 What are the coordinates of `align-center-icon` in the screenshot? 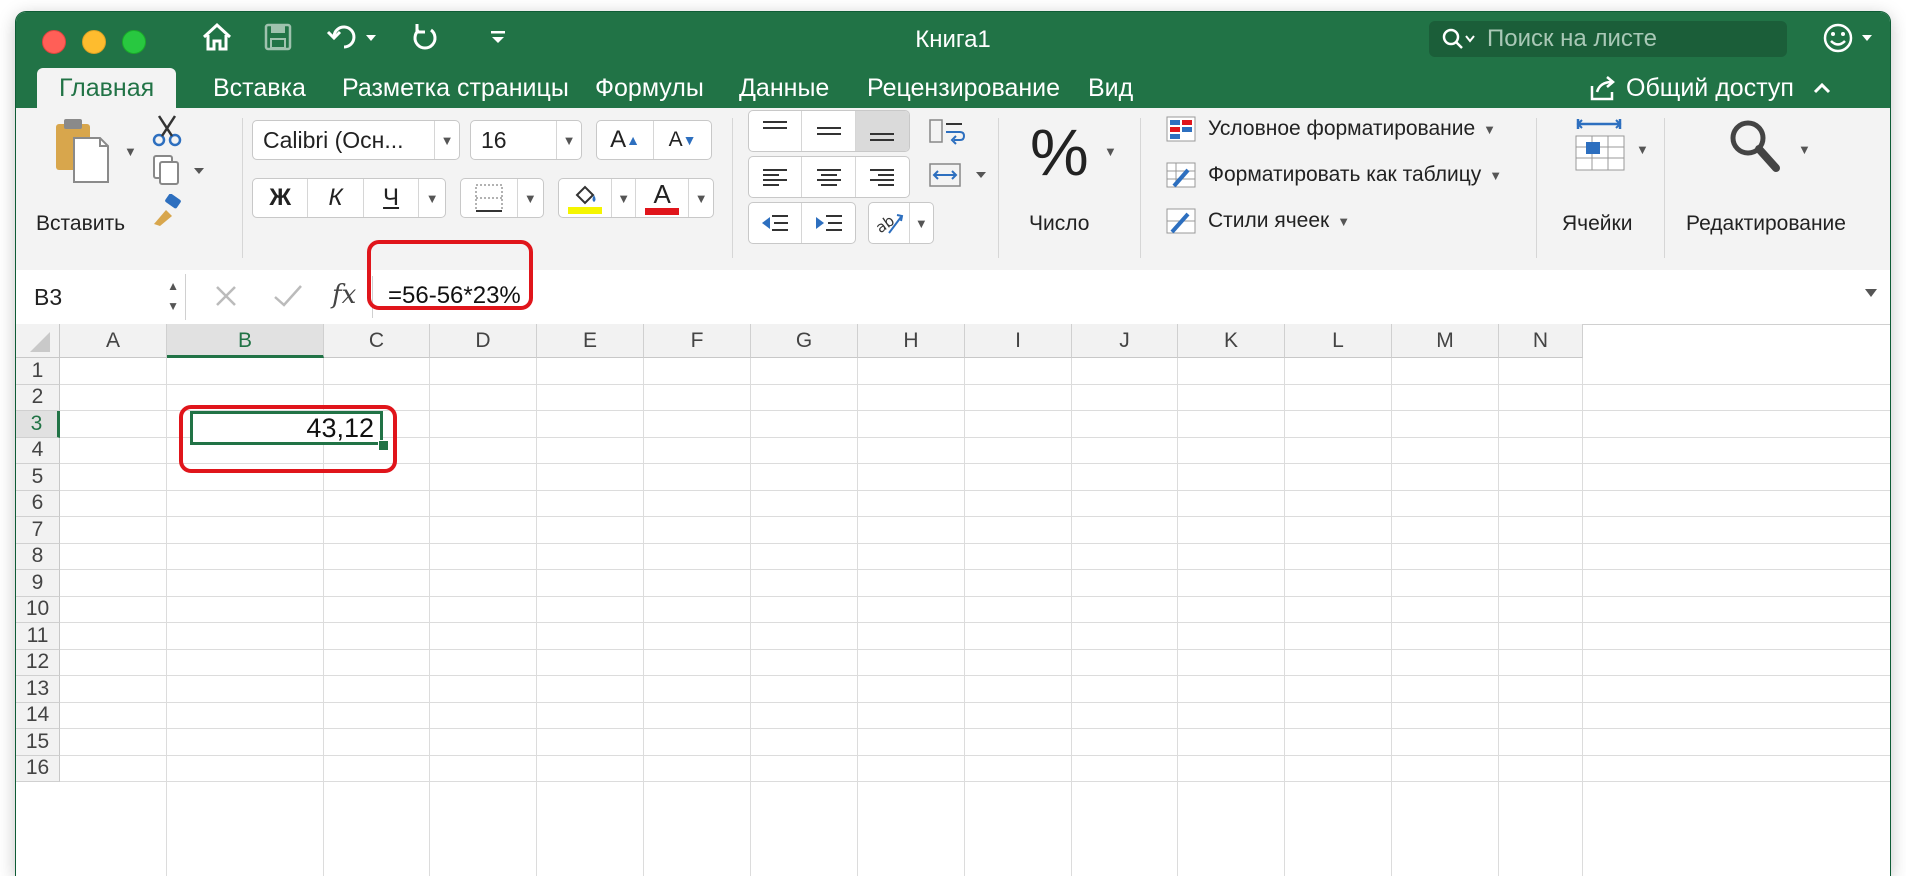 It's located at (829, 177).